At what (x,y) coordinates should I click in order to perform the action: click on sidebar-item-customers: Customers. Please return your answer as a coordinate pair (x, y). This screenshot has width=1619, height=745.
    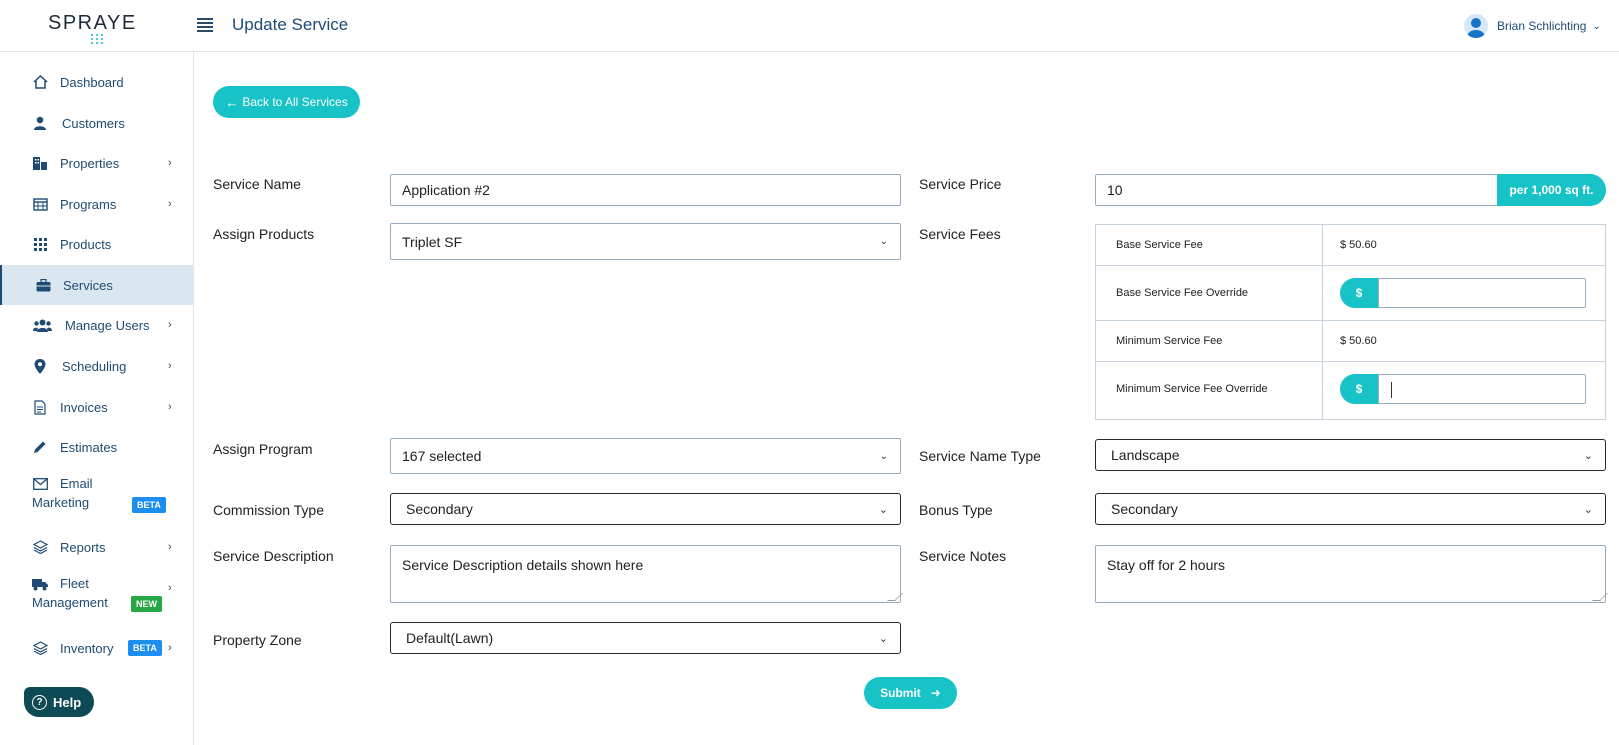
    Looking at the image, I should click on (96, 123).